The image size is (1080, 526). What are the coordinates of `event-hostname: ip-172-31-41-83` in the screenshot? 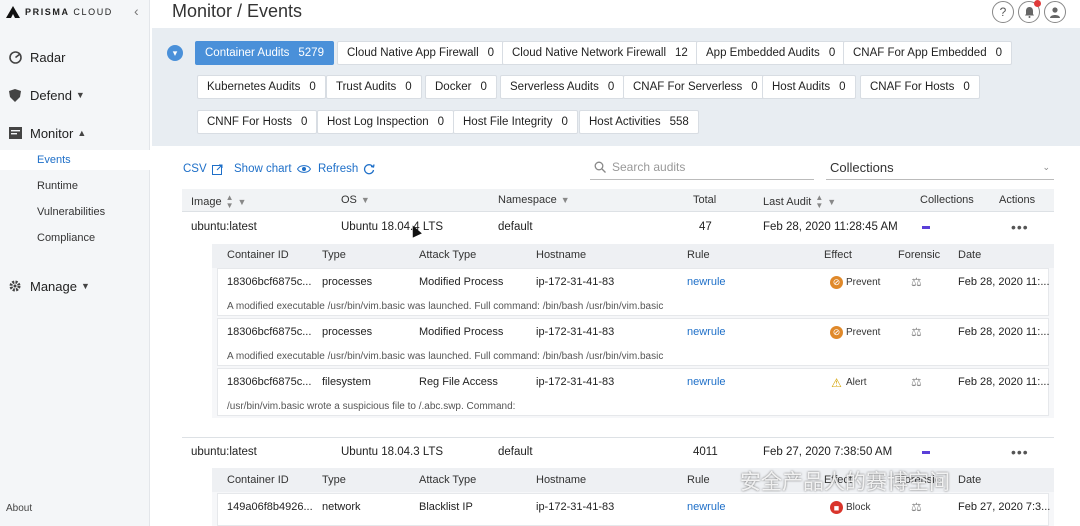 It's located at (575, 332).